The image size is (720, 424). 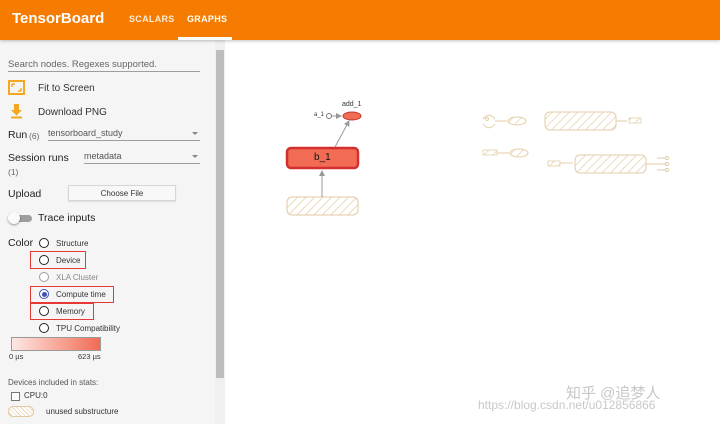 What do you see at coordinates (477, 163) in the screenshot?
I see `graph-svg` at bounding box center [477, 163].